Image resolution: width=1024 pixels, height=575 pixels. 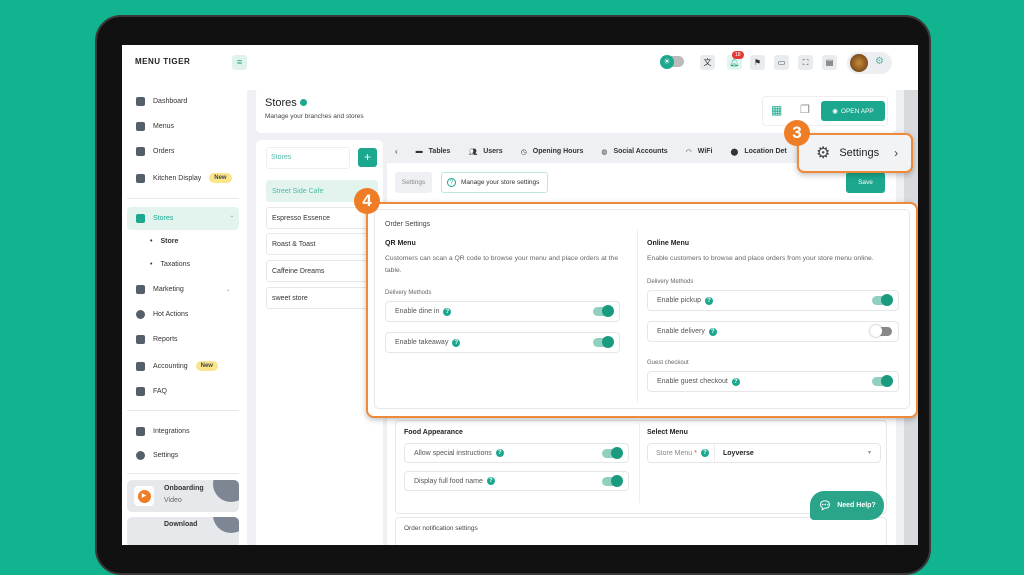 What do you see at coordinates (485, 152) in the screenshot?
I see `tab-users: 👥︎ Users` at bounding box center [485, 152].